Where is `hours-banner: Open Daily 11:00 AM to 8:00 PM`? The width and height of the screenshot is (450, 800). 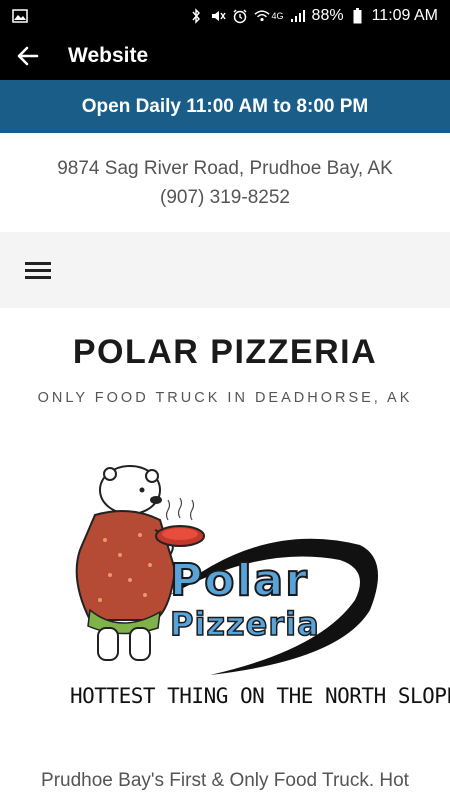 hours-banner: Open Daily 11:00 AM to 8:00 PM is located at coordinates (225, 106).